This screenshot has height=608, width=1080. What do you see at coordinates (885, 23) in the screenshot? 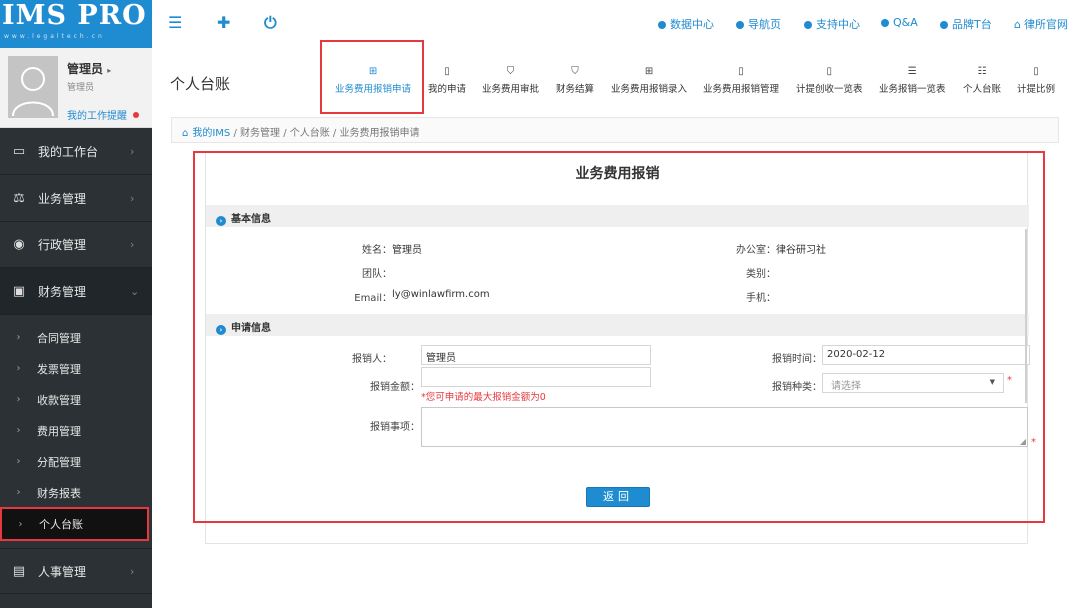
I see `question-icon` at bounding box center [885, 23].